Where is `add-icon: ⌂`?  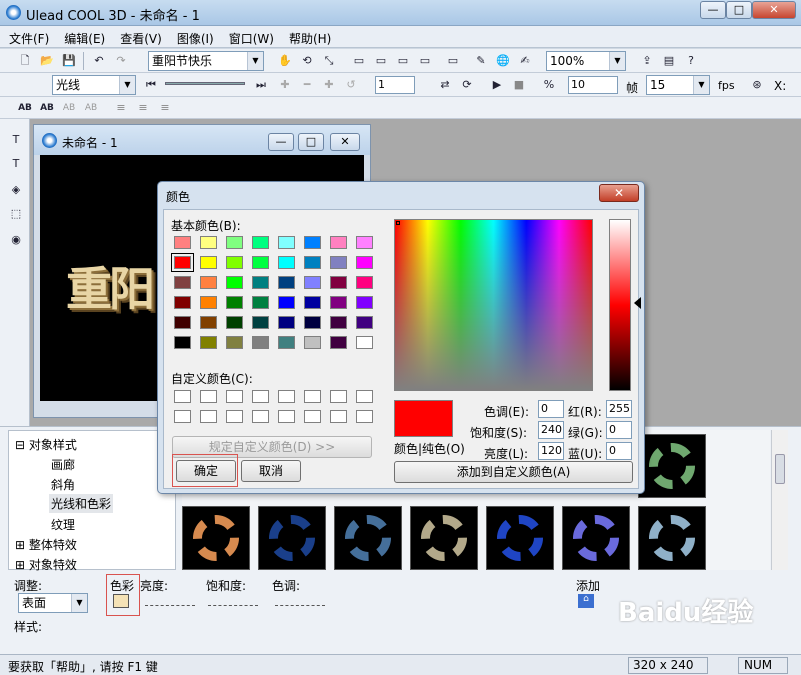
add-icon: ⌂ is located at coordinates (586, 601).